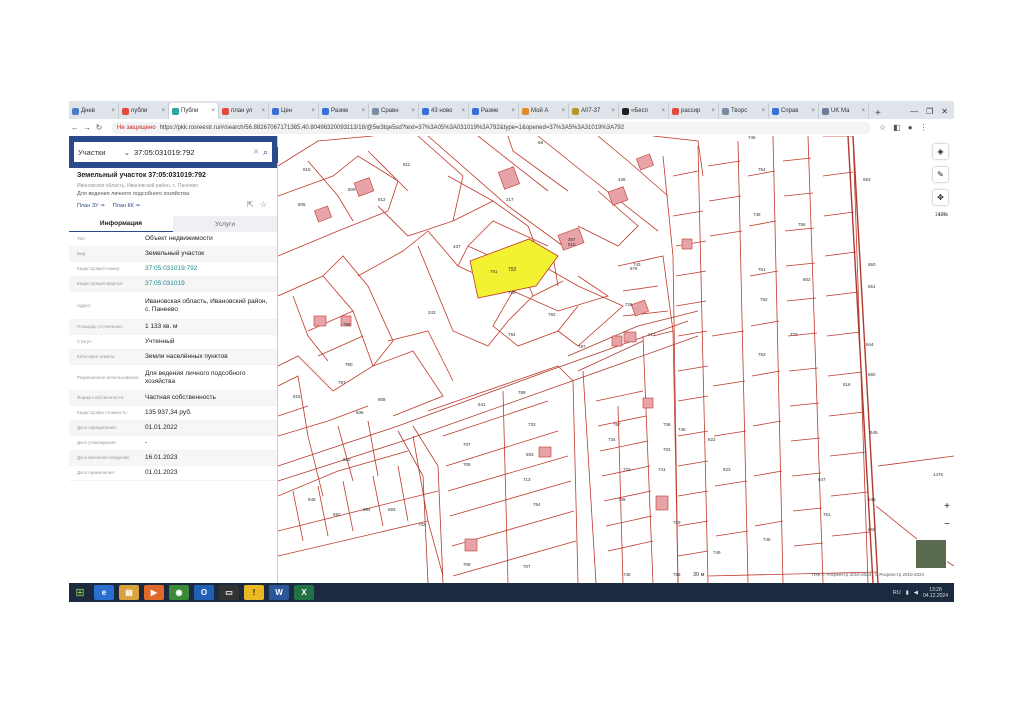 Image resolution: width=1024 pixels, height=724 pixels. What do you see at coordinates (844, 111) in the screenshot?
I see `browser-tab: UK Ма ×` at bounding box center [844, 111].